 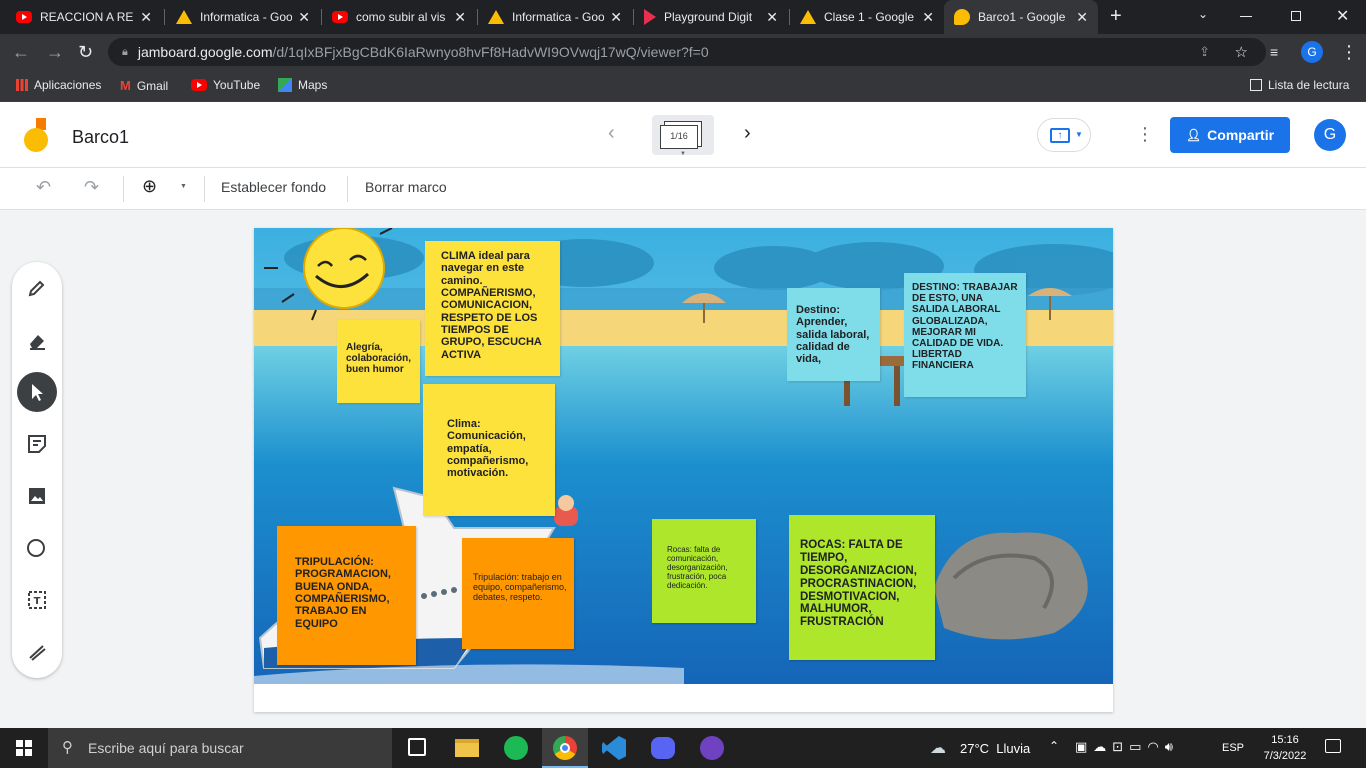 I want to click on tab-playground: Playground Digit ✕, so click(x=711, y=17).